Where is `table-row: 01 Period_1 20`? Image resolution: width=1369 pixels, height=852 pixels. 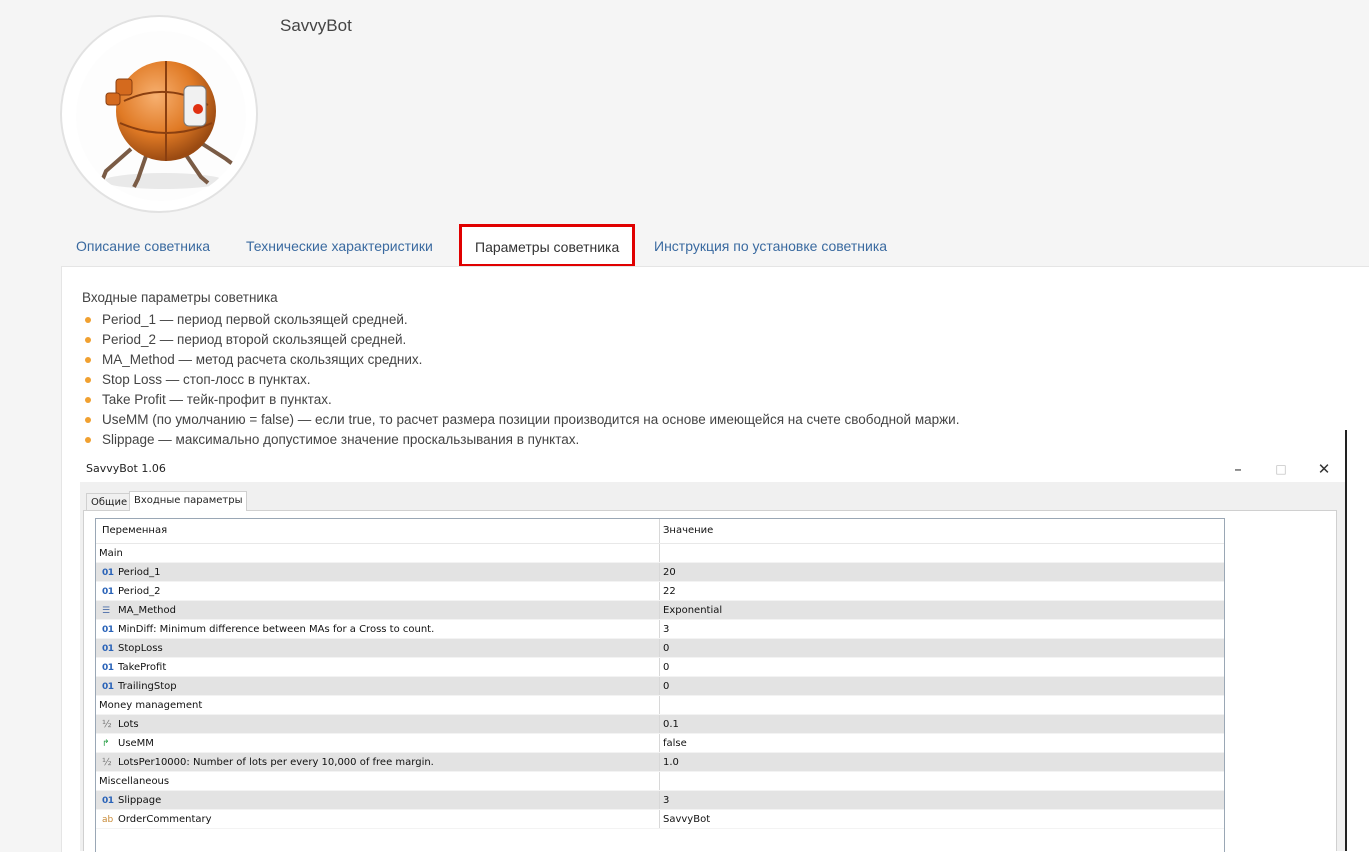 table-row: 01 Period_1 20 is located at coordinates (660, 572).